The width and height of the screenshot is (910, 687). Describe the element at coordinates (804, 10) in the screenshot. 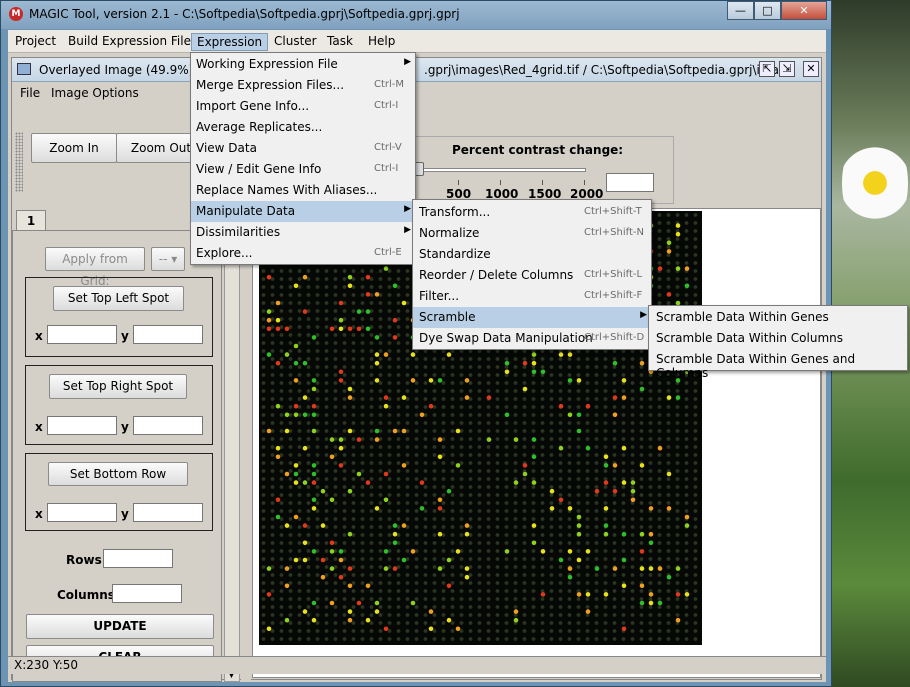

I see `close-button: ✕` at that location.